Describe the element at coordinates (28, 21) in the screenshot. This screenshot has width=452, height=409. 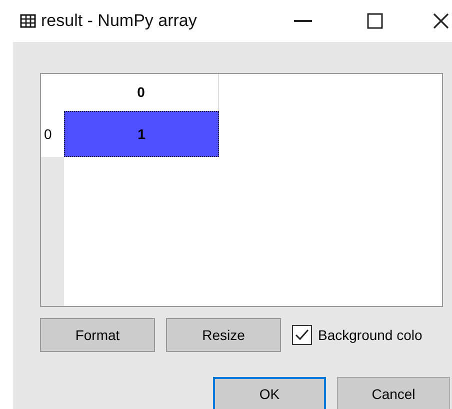
I see `table-icon` at that location.